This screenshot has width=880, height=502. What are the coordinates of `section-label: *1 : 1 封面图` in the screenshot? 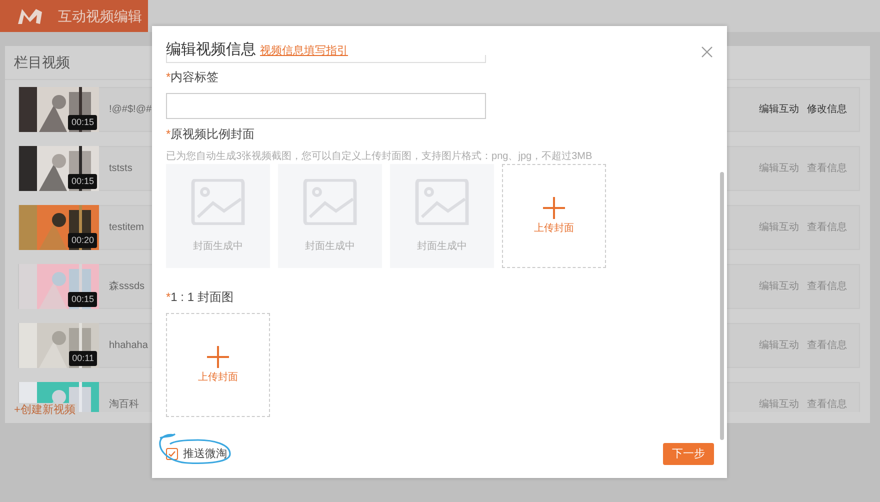 It's located at (200, 297).